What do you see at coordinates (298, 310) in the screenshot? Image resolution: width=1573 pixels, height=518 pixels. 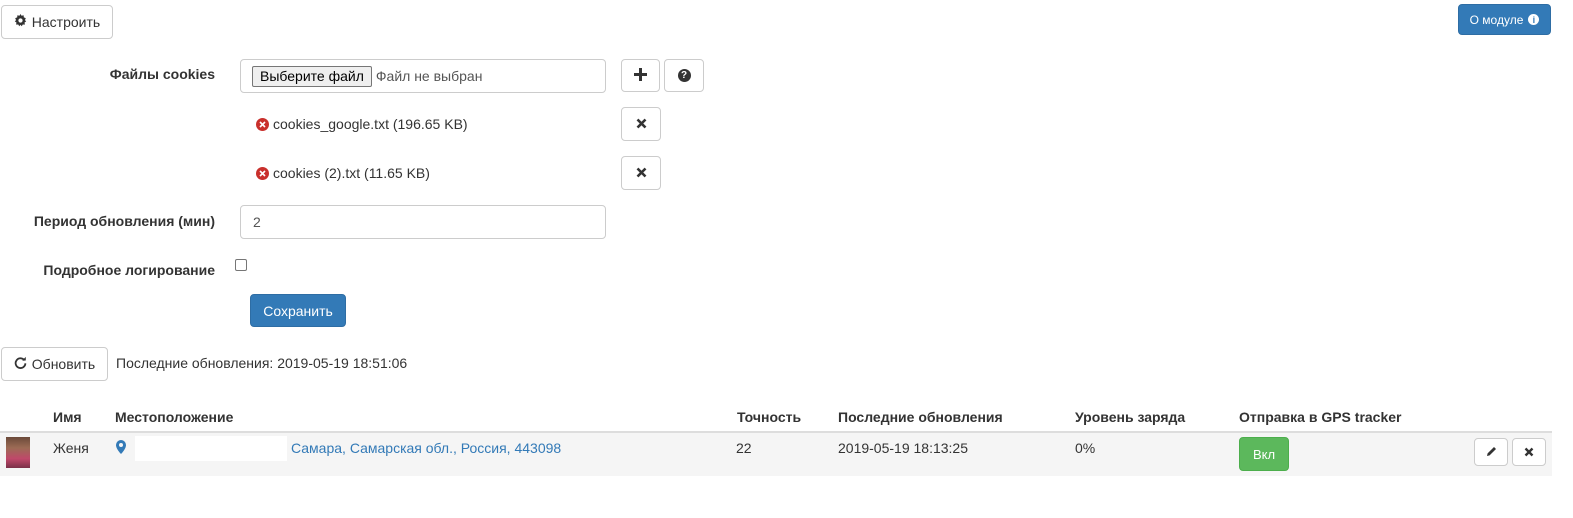 I see `save-button: Сохранить` at bounding box center [298, 310].